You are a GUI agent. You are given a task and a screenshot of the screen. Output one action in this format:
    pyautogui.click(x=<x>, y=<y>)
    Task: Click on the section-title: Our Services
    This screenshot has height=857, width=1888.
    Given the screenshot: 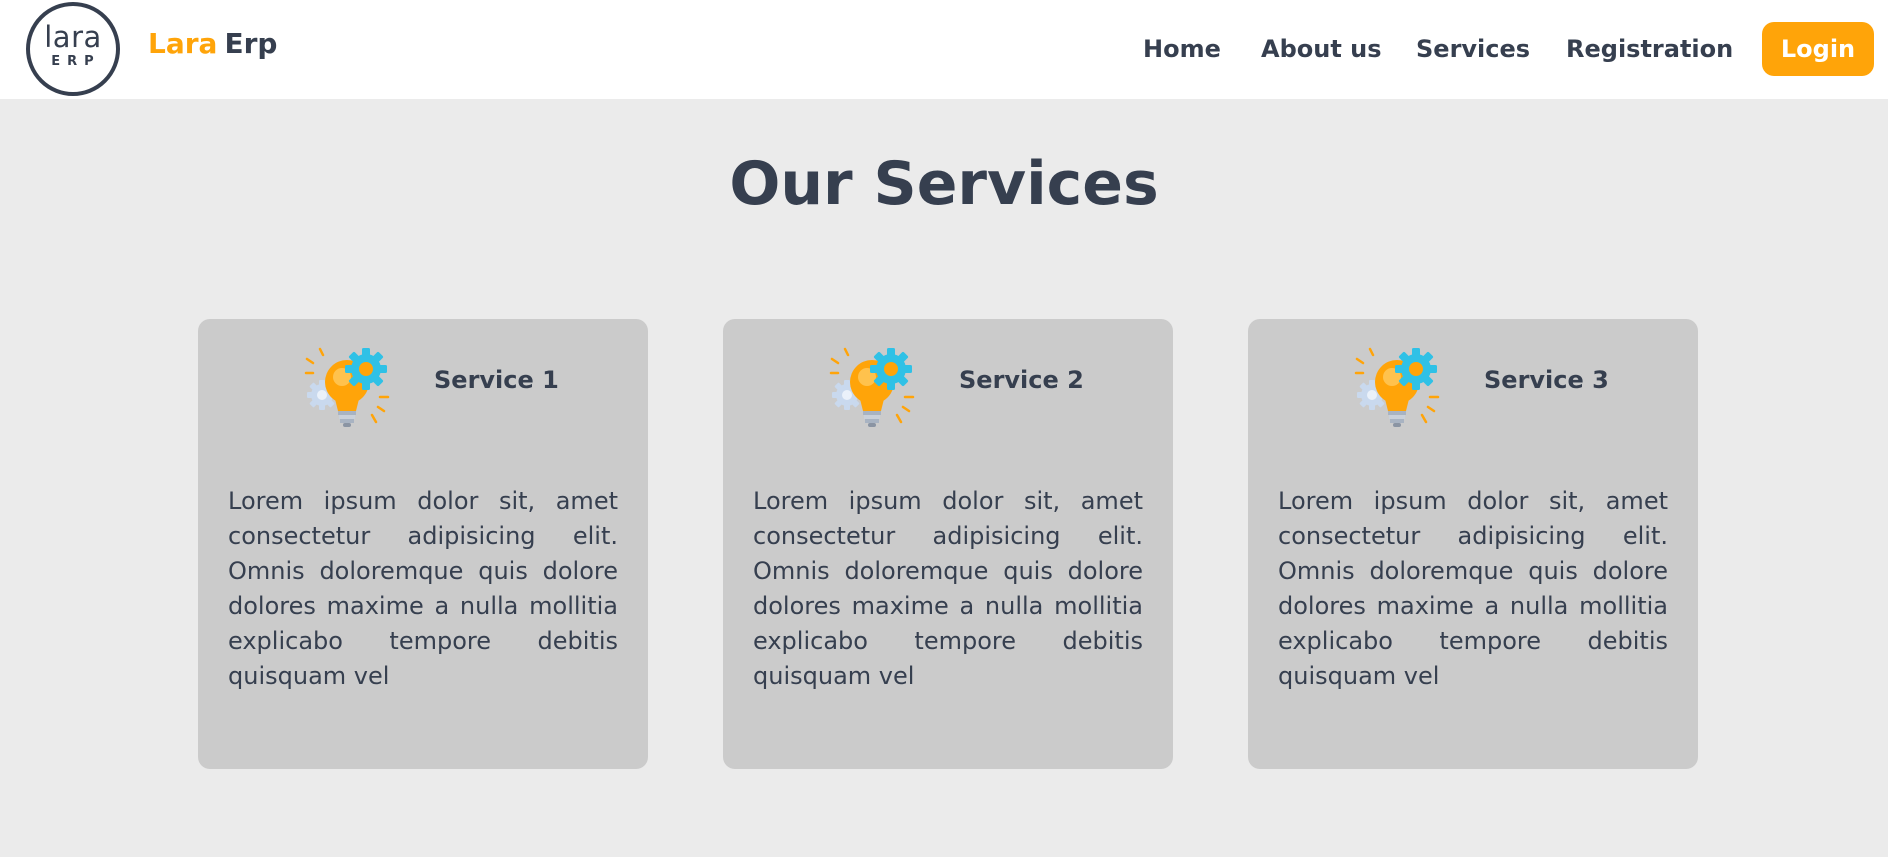 What is the action you would take?
    pyautogui.click(x=944, y=184)
    